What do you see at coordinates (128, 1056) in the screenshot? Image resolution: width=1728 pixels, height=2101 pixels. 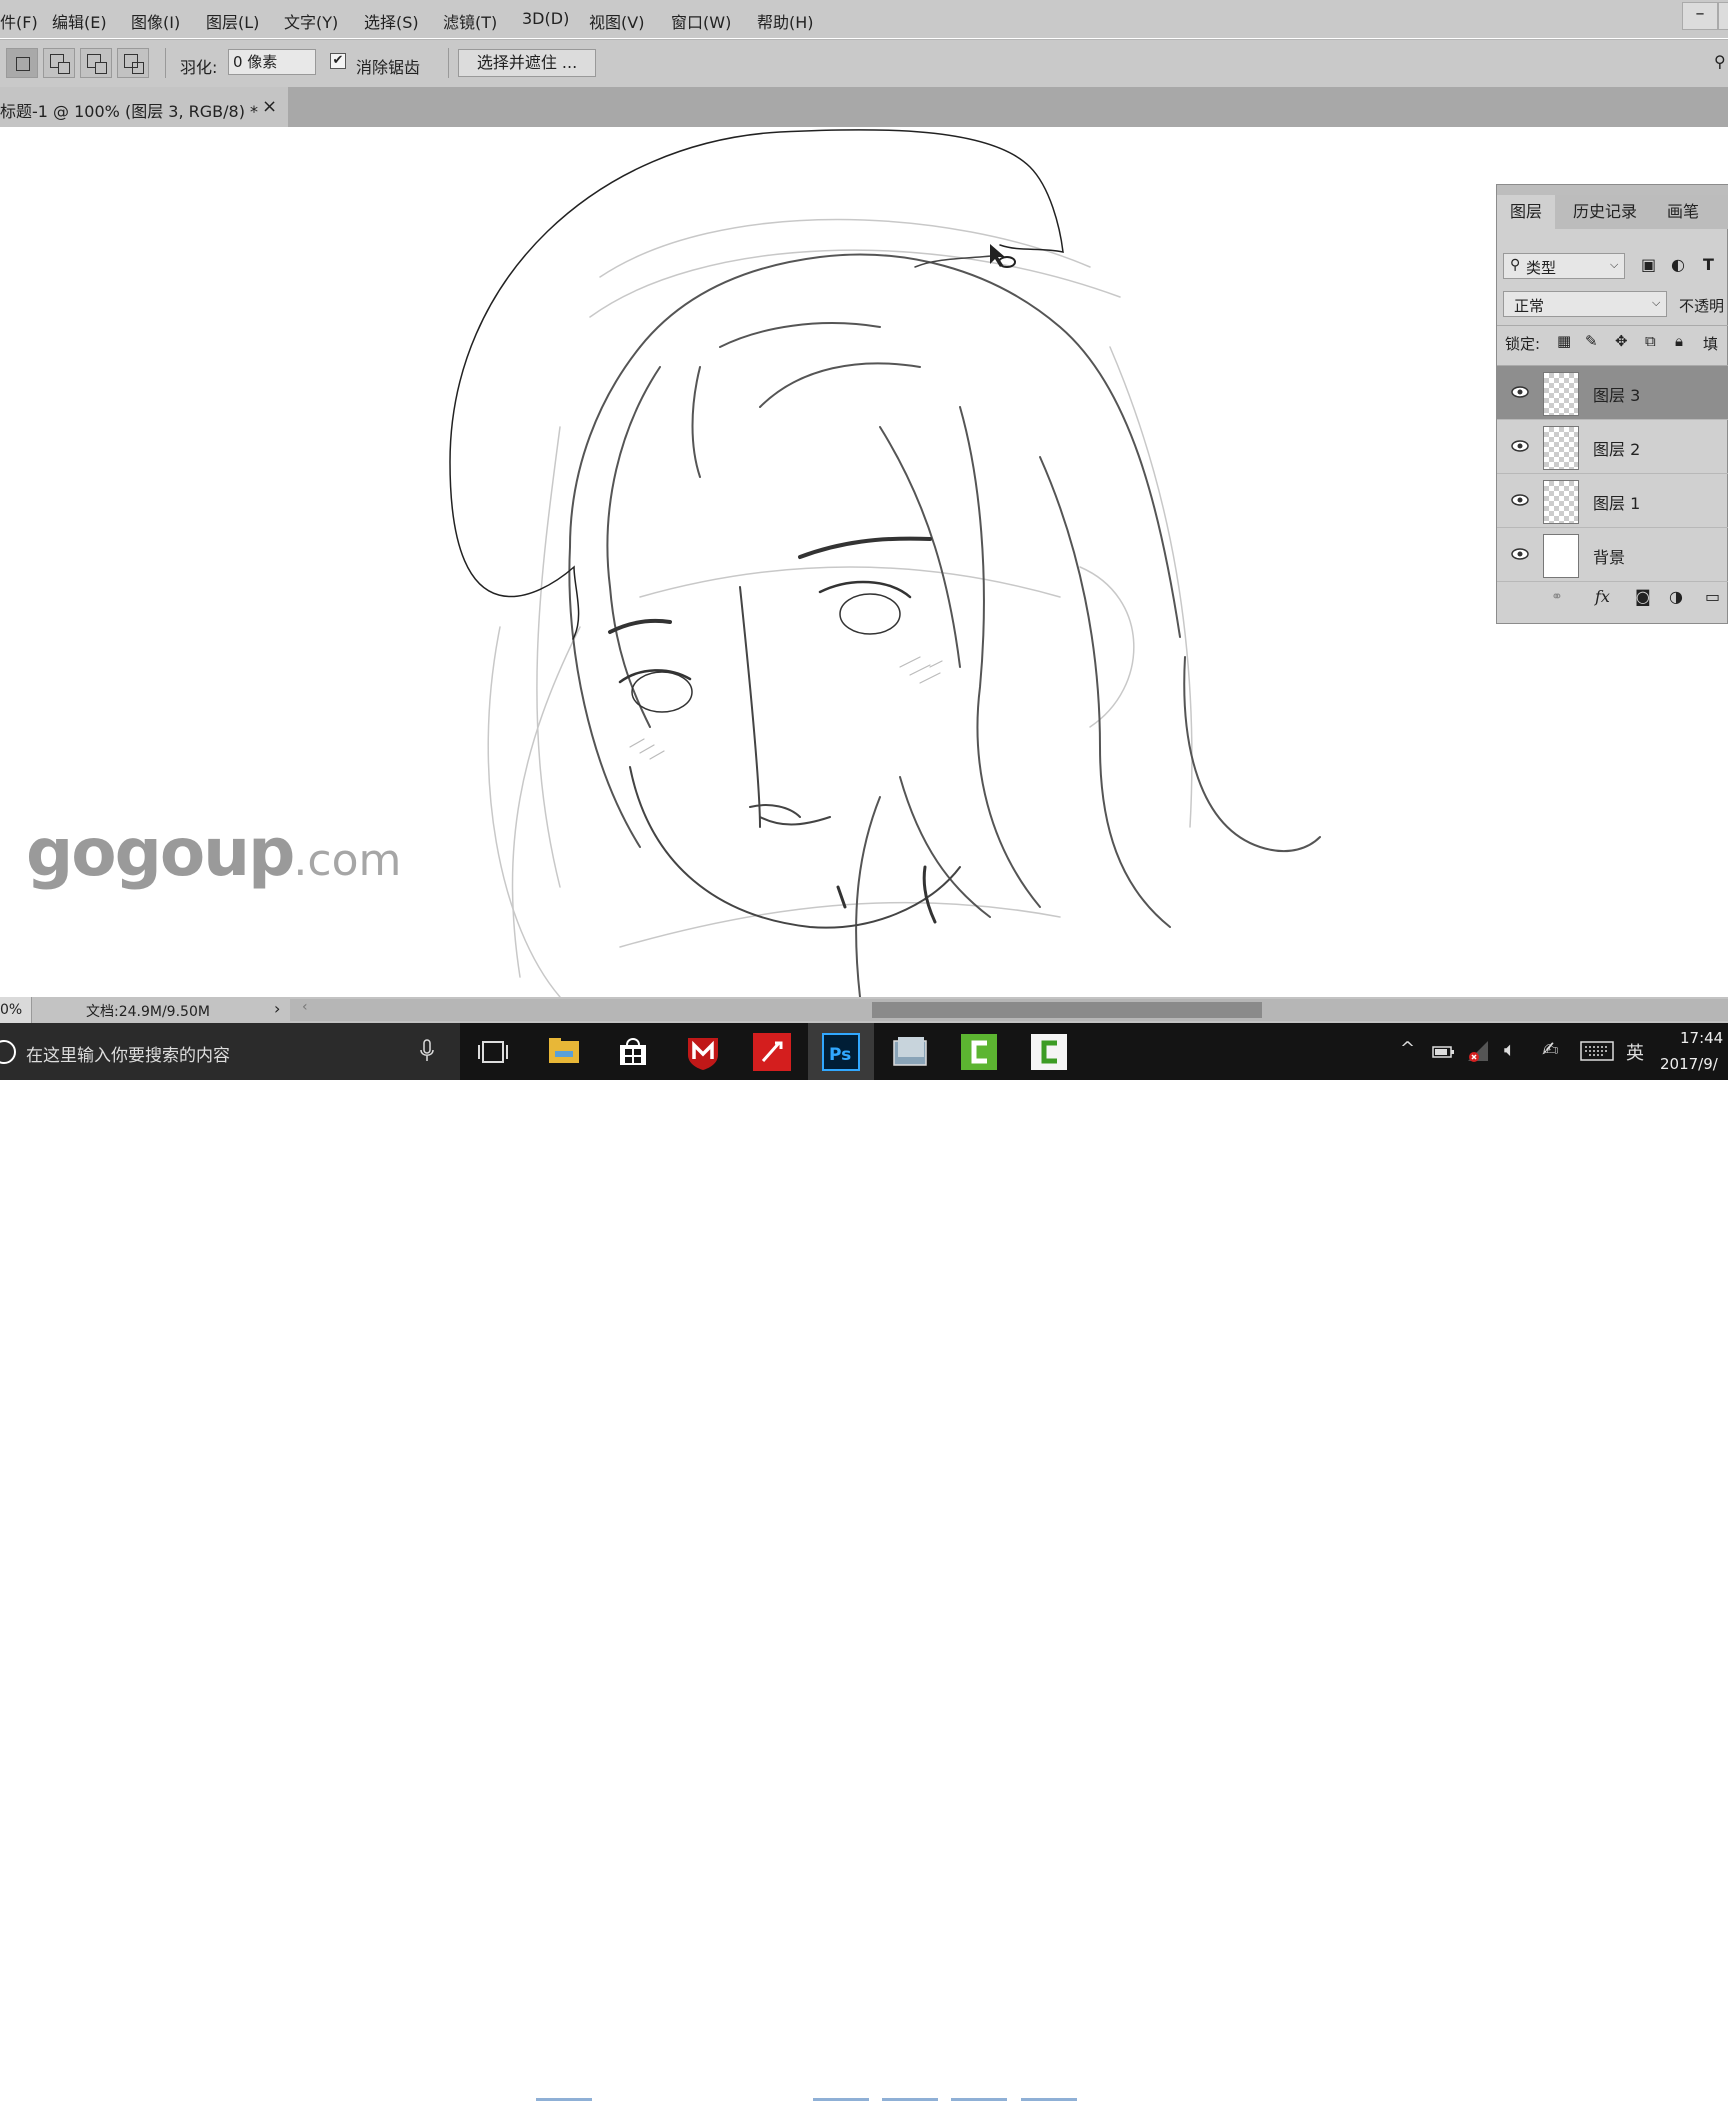 I see `search-placeholder: 在这里输入你要搜索的内容` at bounding box center [128, 1056].